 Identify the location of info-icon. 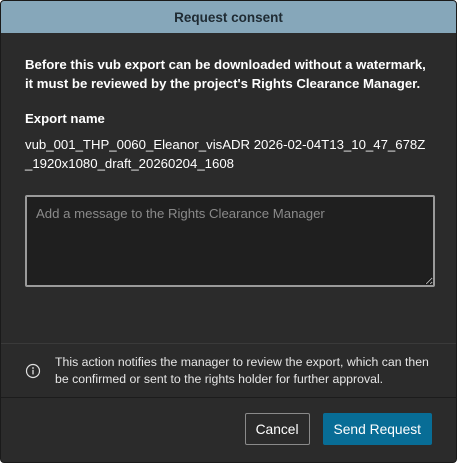
(33, 371).